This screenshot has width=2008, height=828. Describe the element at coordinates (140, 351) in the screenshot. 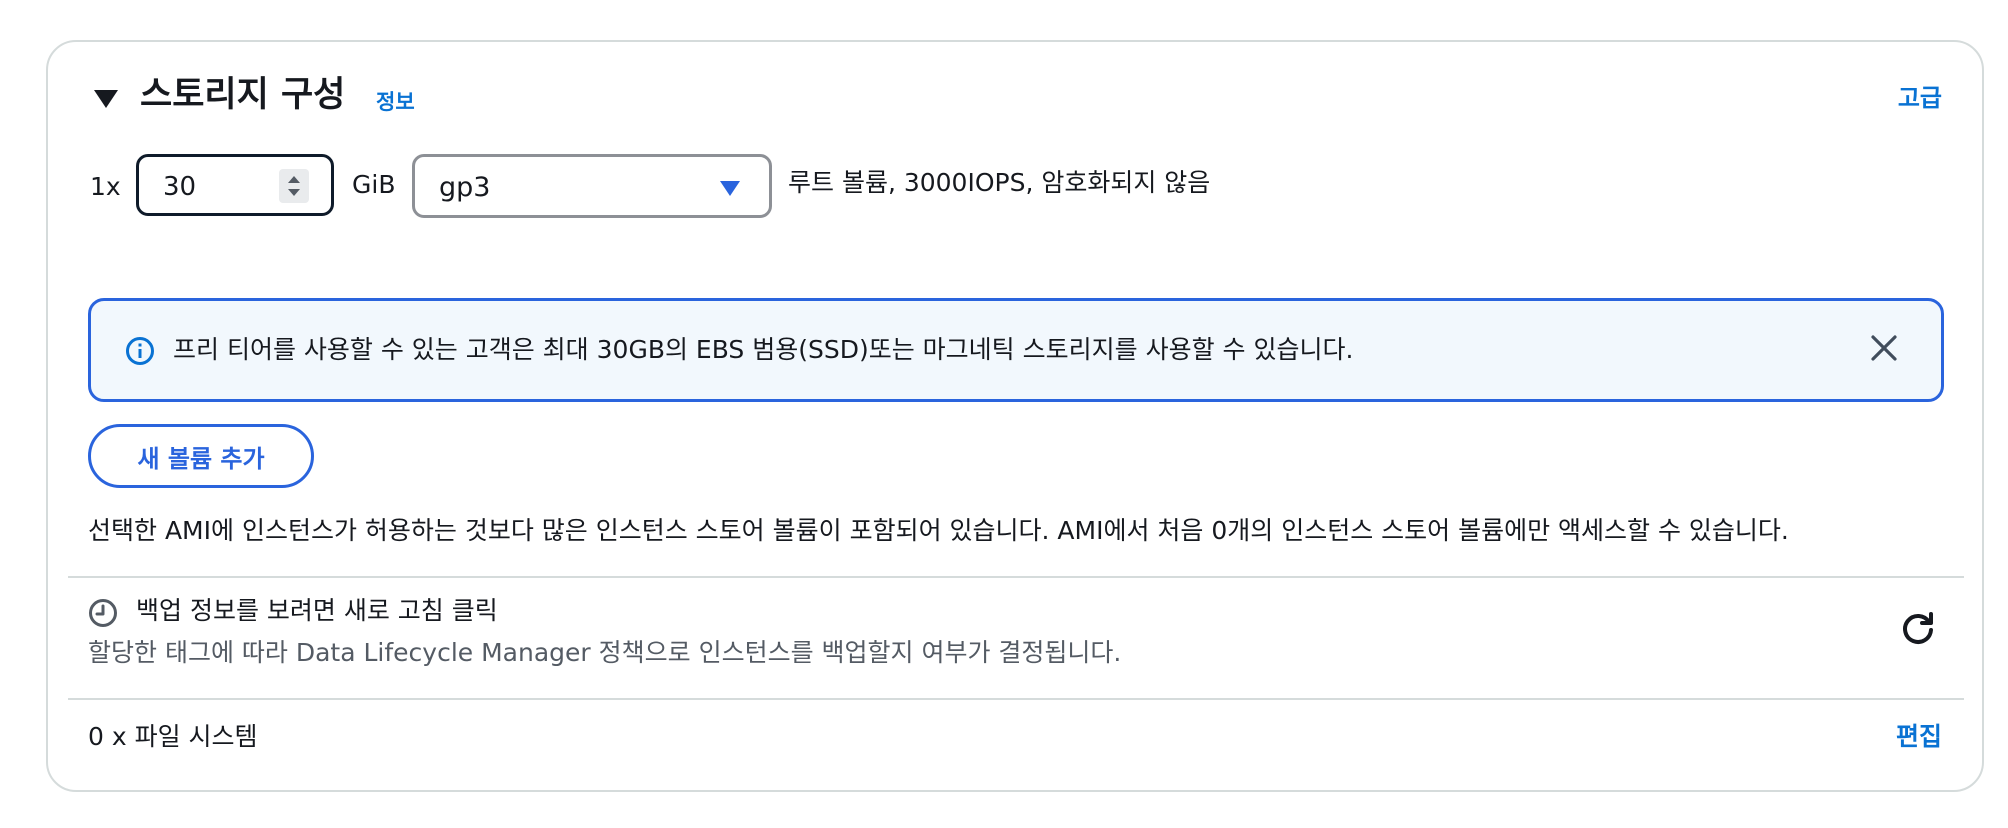

I see `info-icon` at that location.